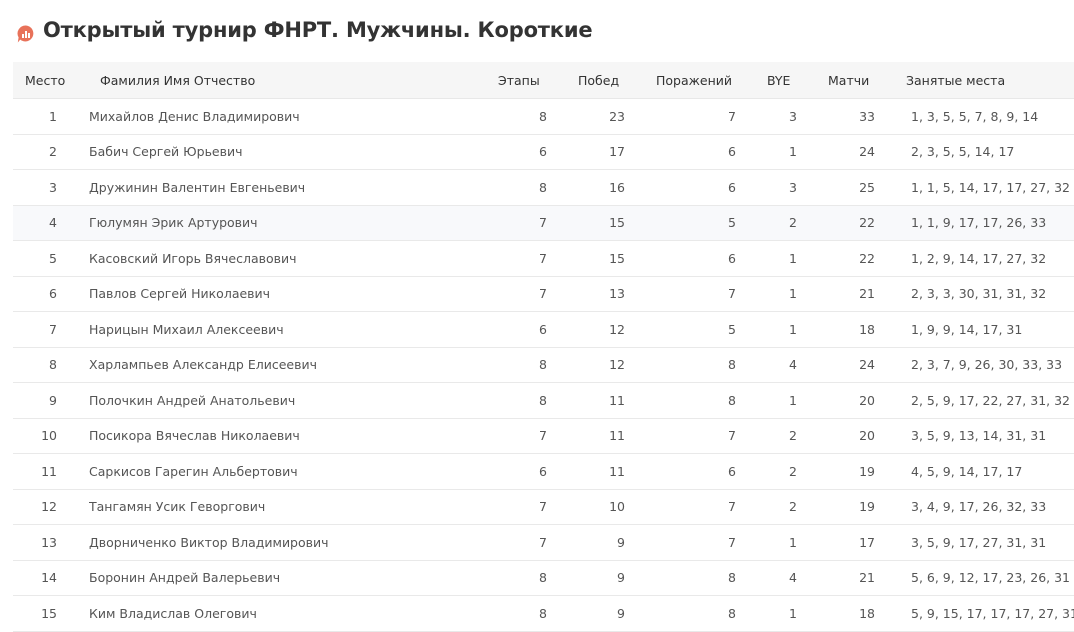 The width and height of the screenshot is (1074, 632). I want to click on cell-name: Дворниченко Виктор Владимирович, so click(289, 542).